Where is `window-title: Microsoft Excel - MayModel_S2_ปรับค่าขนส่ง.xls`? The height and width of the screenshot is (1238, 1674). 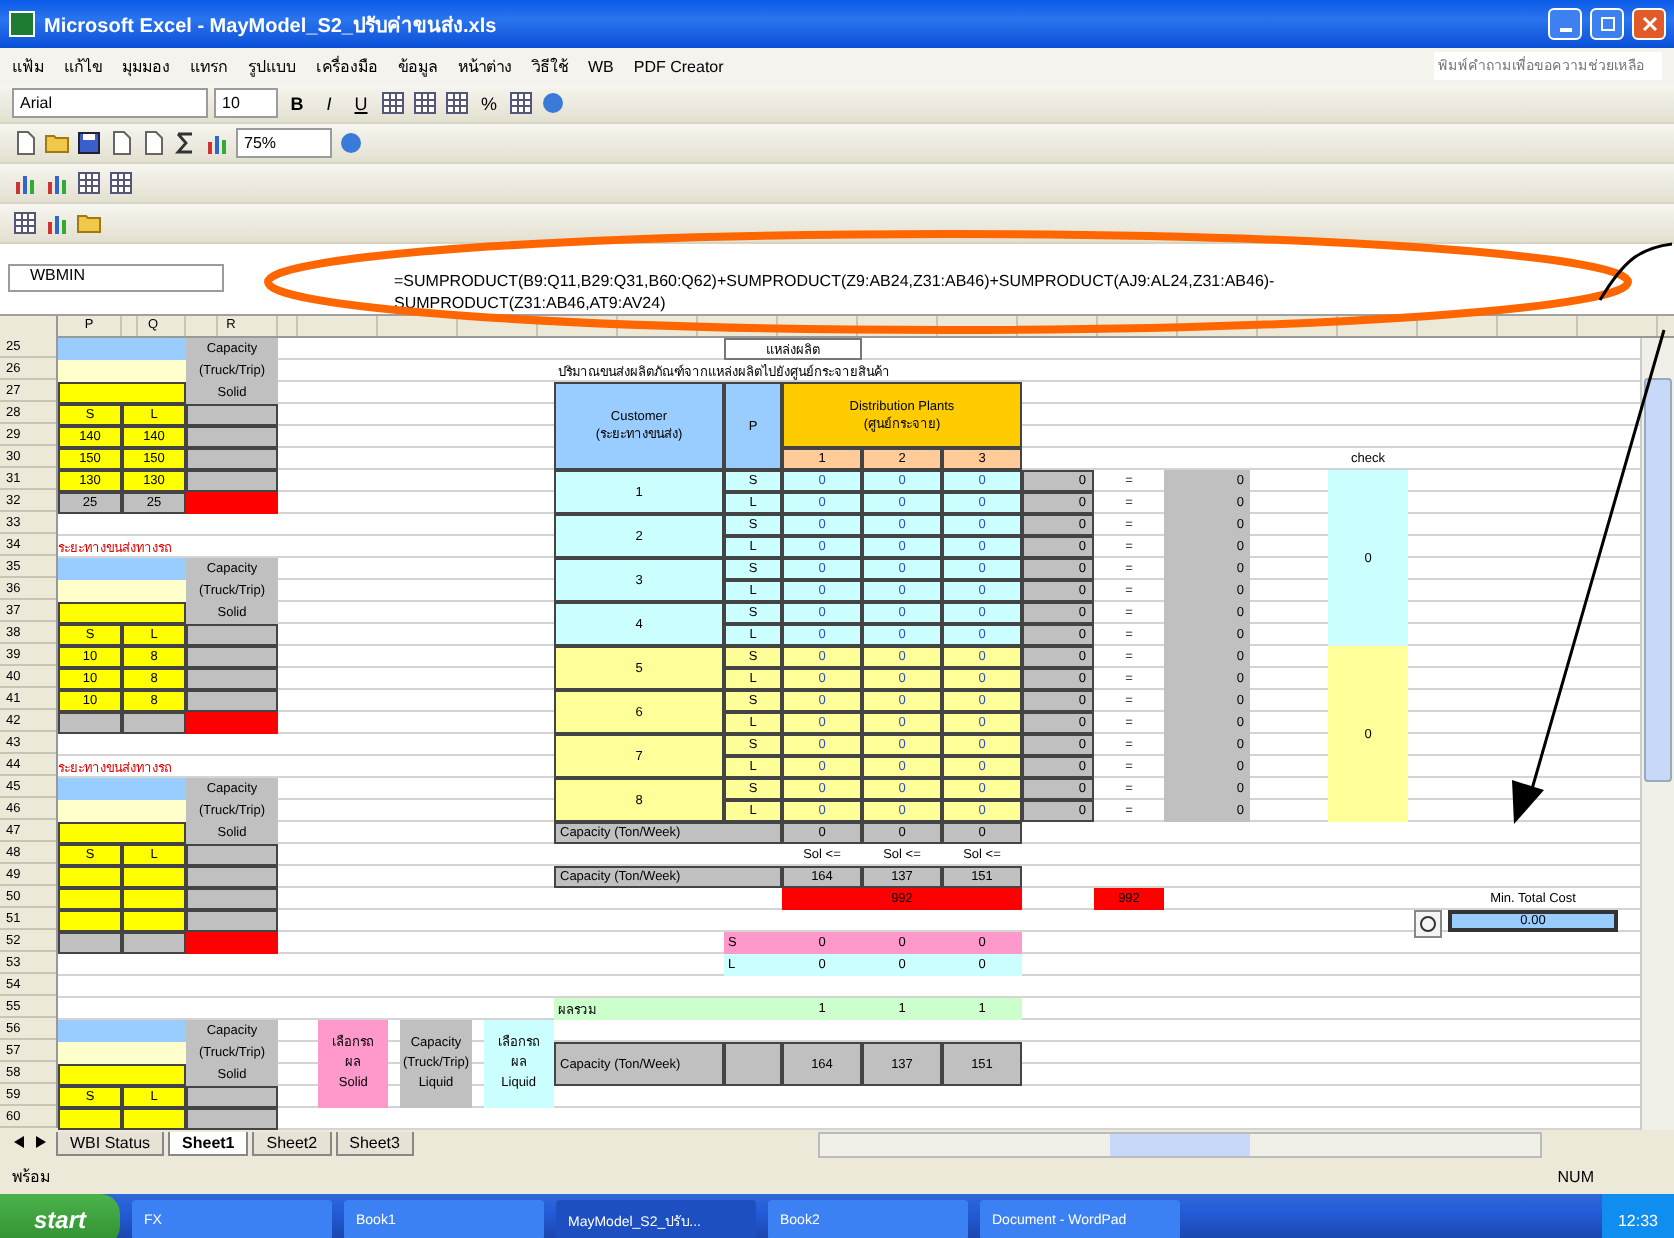 window-title: Microsoft Excel - MayModel_S2_ปรับค่าขนส่ง.xls is located at coordinates (271, 26).